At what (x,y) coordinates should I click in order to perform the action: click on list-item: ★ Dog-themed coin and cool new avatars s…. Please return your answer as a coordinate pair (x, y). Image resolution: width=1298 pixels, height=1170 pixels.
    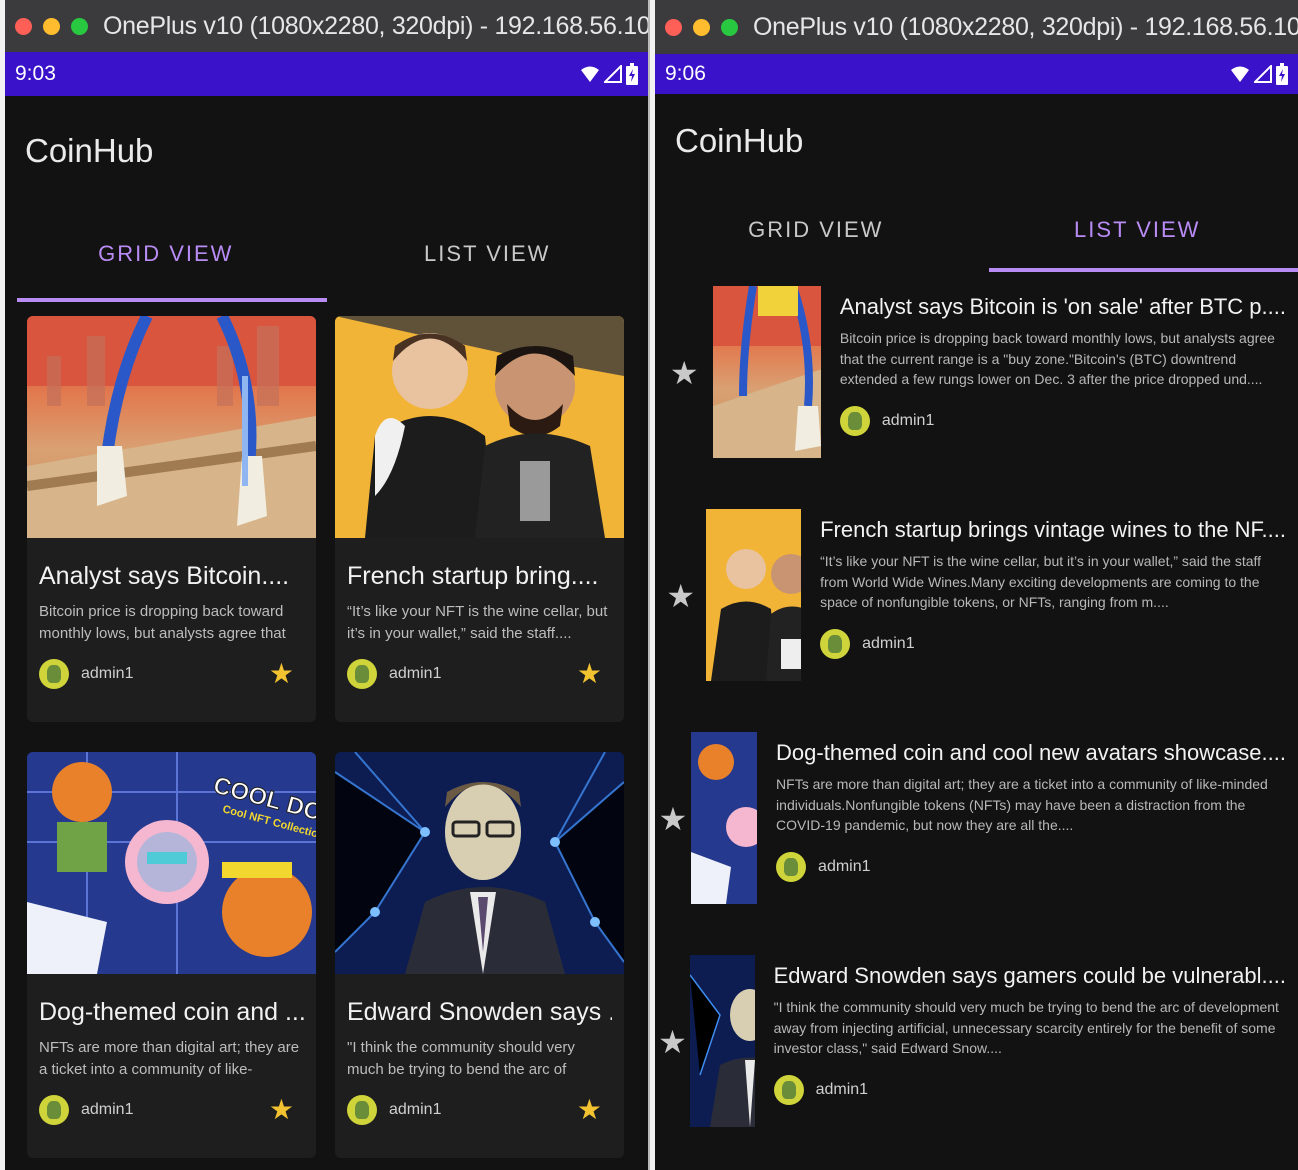
    Looking at the image, I should click on (976, 841).